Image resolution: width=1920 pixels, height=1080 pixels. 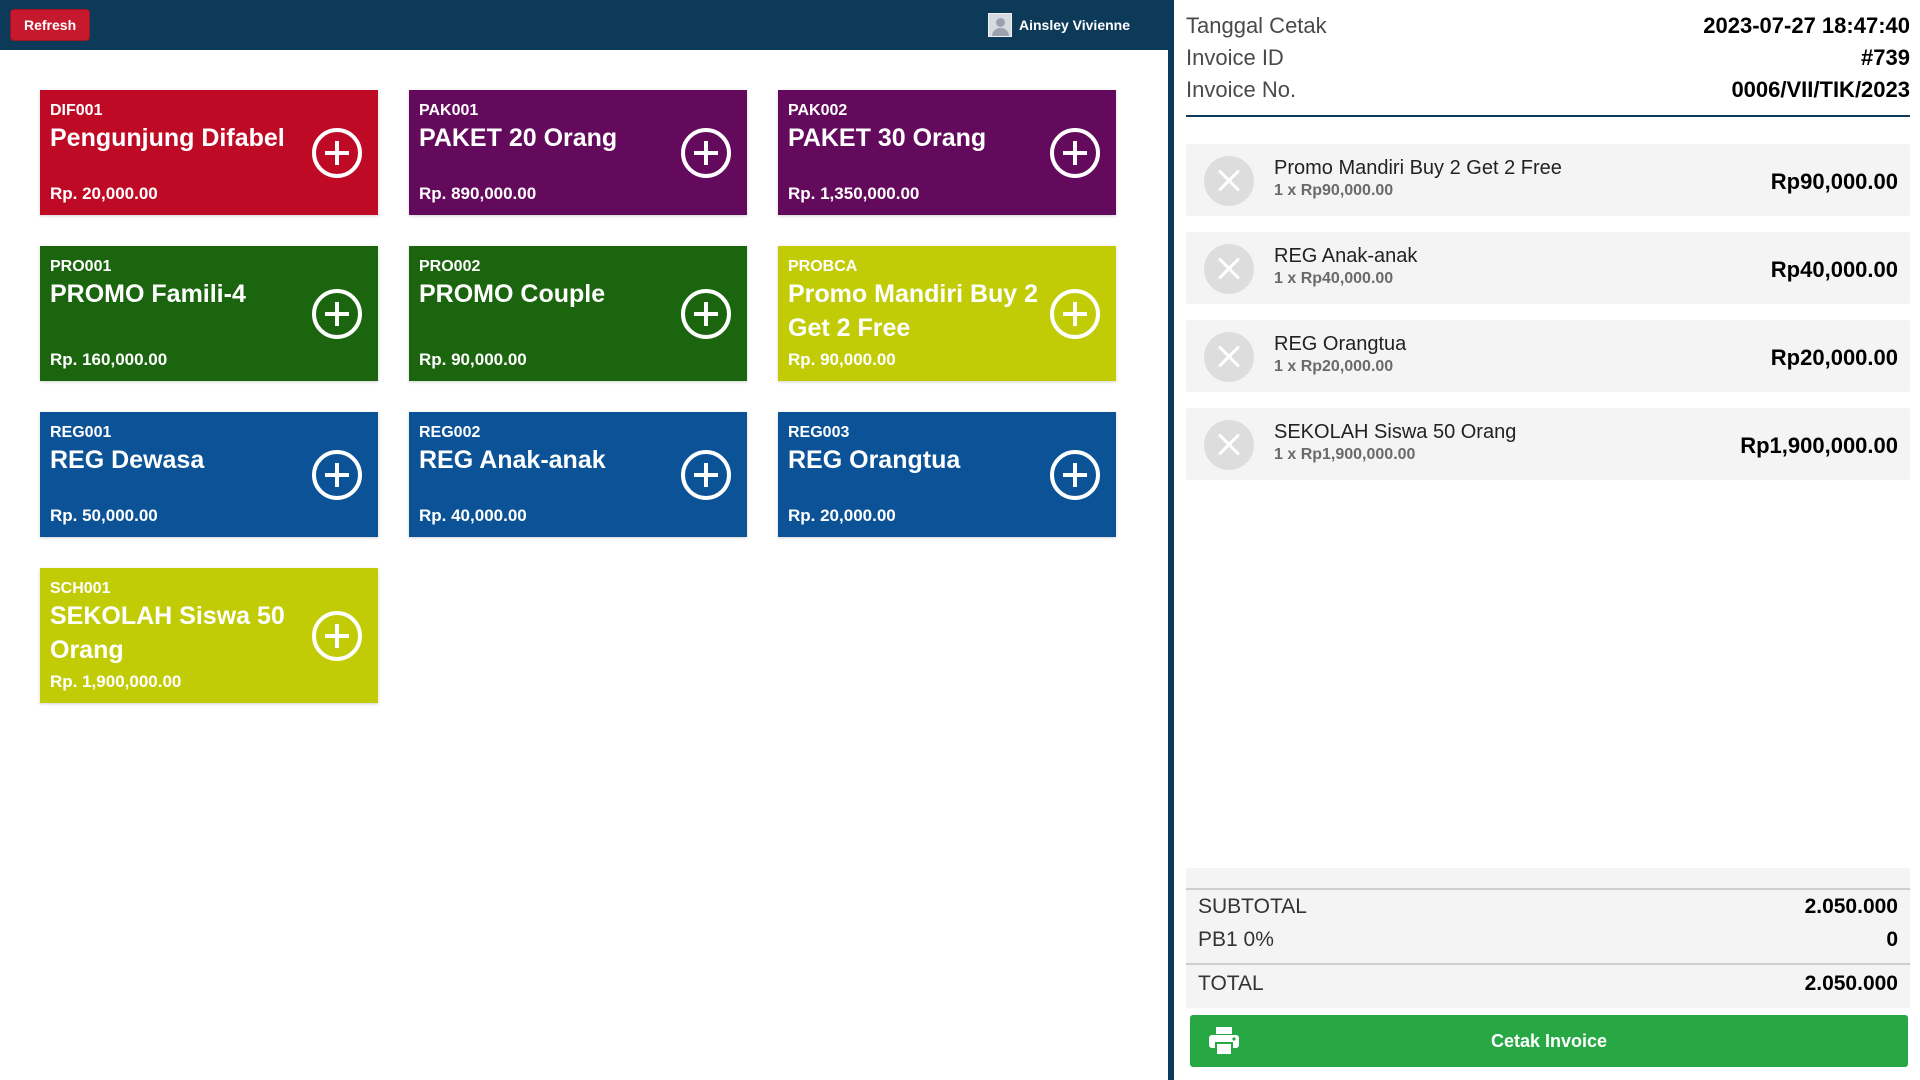 I want to click on user-menu: Ainsley Vivienne, so click(x=1058, y=25).